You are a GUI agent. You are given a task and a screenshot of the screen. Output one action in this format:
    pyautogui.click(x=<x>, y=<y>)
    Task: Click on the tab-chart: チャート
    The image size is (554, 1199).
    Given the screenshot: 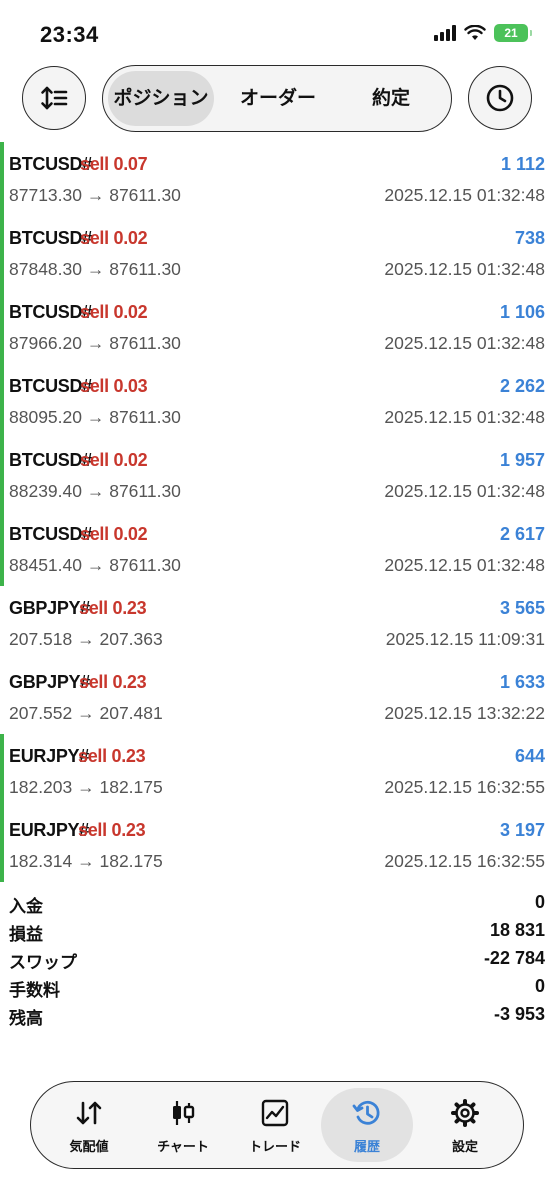 What is the action you would take?
    pyautogui.click(x=183, y=1125)
    